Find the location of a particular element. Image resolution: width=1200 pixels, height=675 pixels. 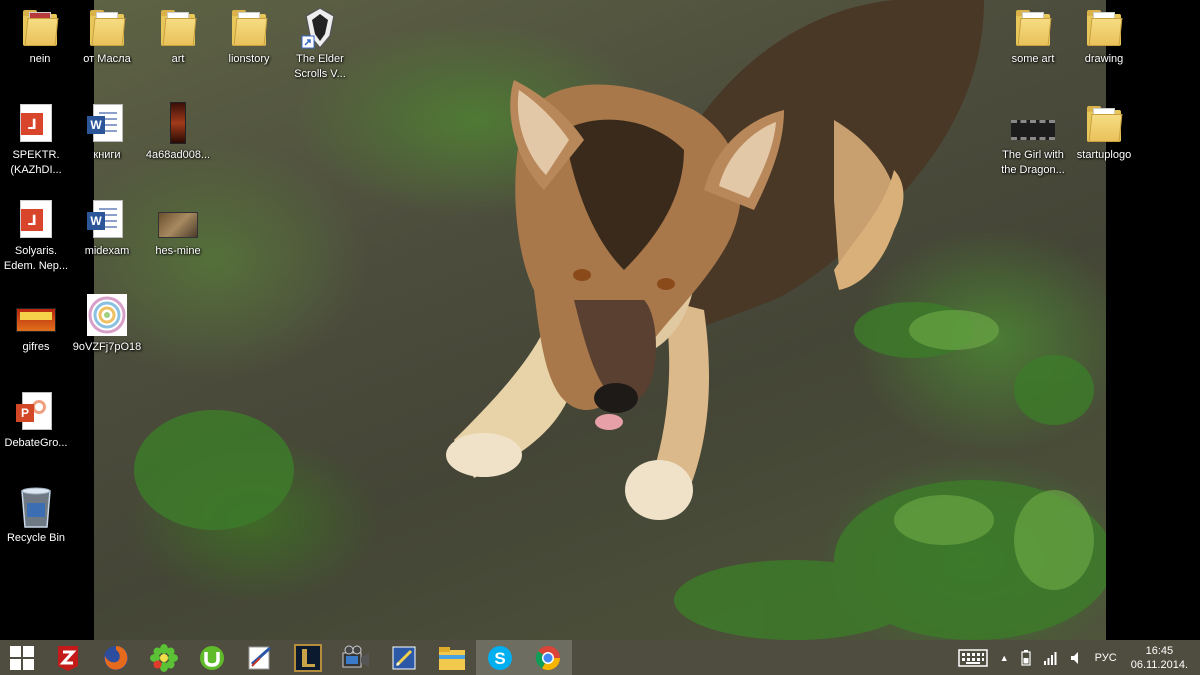

taskbar-league-of-legends is located at coordinates (308, 657).